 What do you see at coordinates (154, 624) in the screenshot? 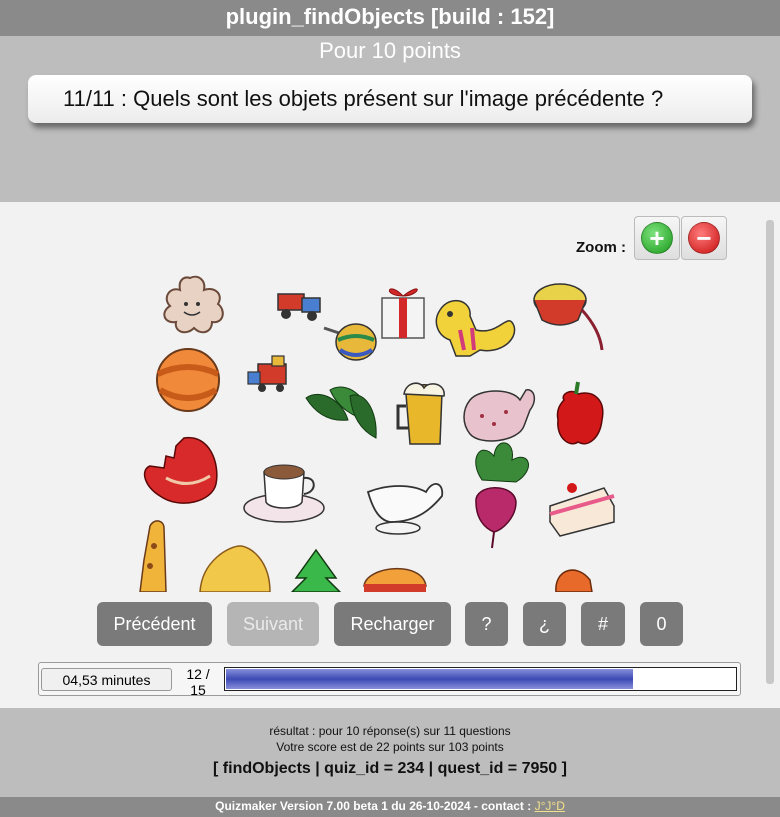
I see `previous-button: Précédent` at bounding box center [154, 624].